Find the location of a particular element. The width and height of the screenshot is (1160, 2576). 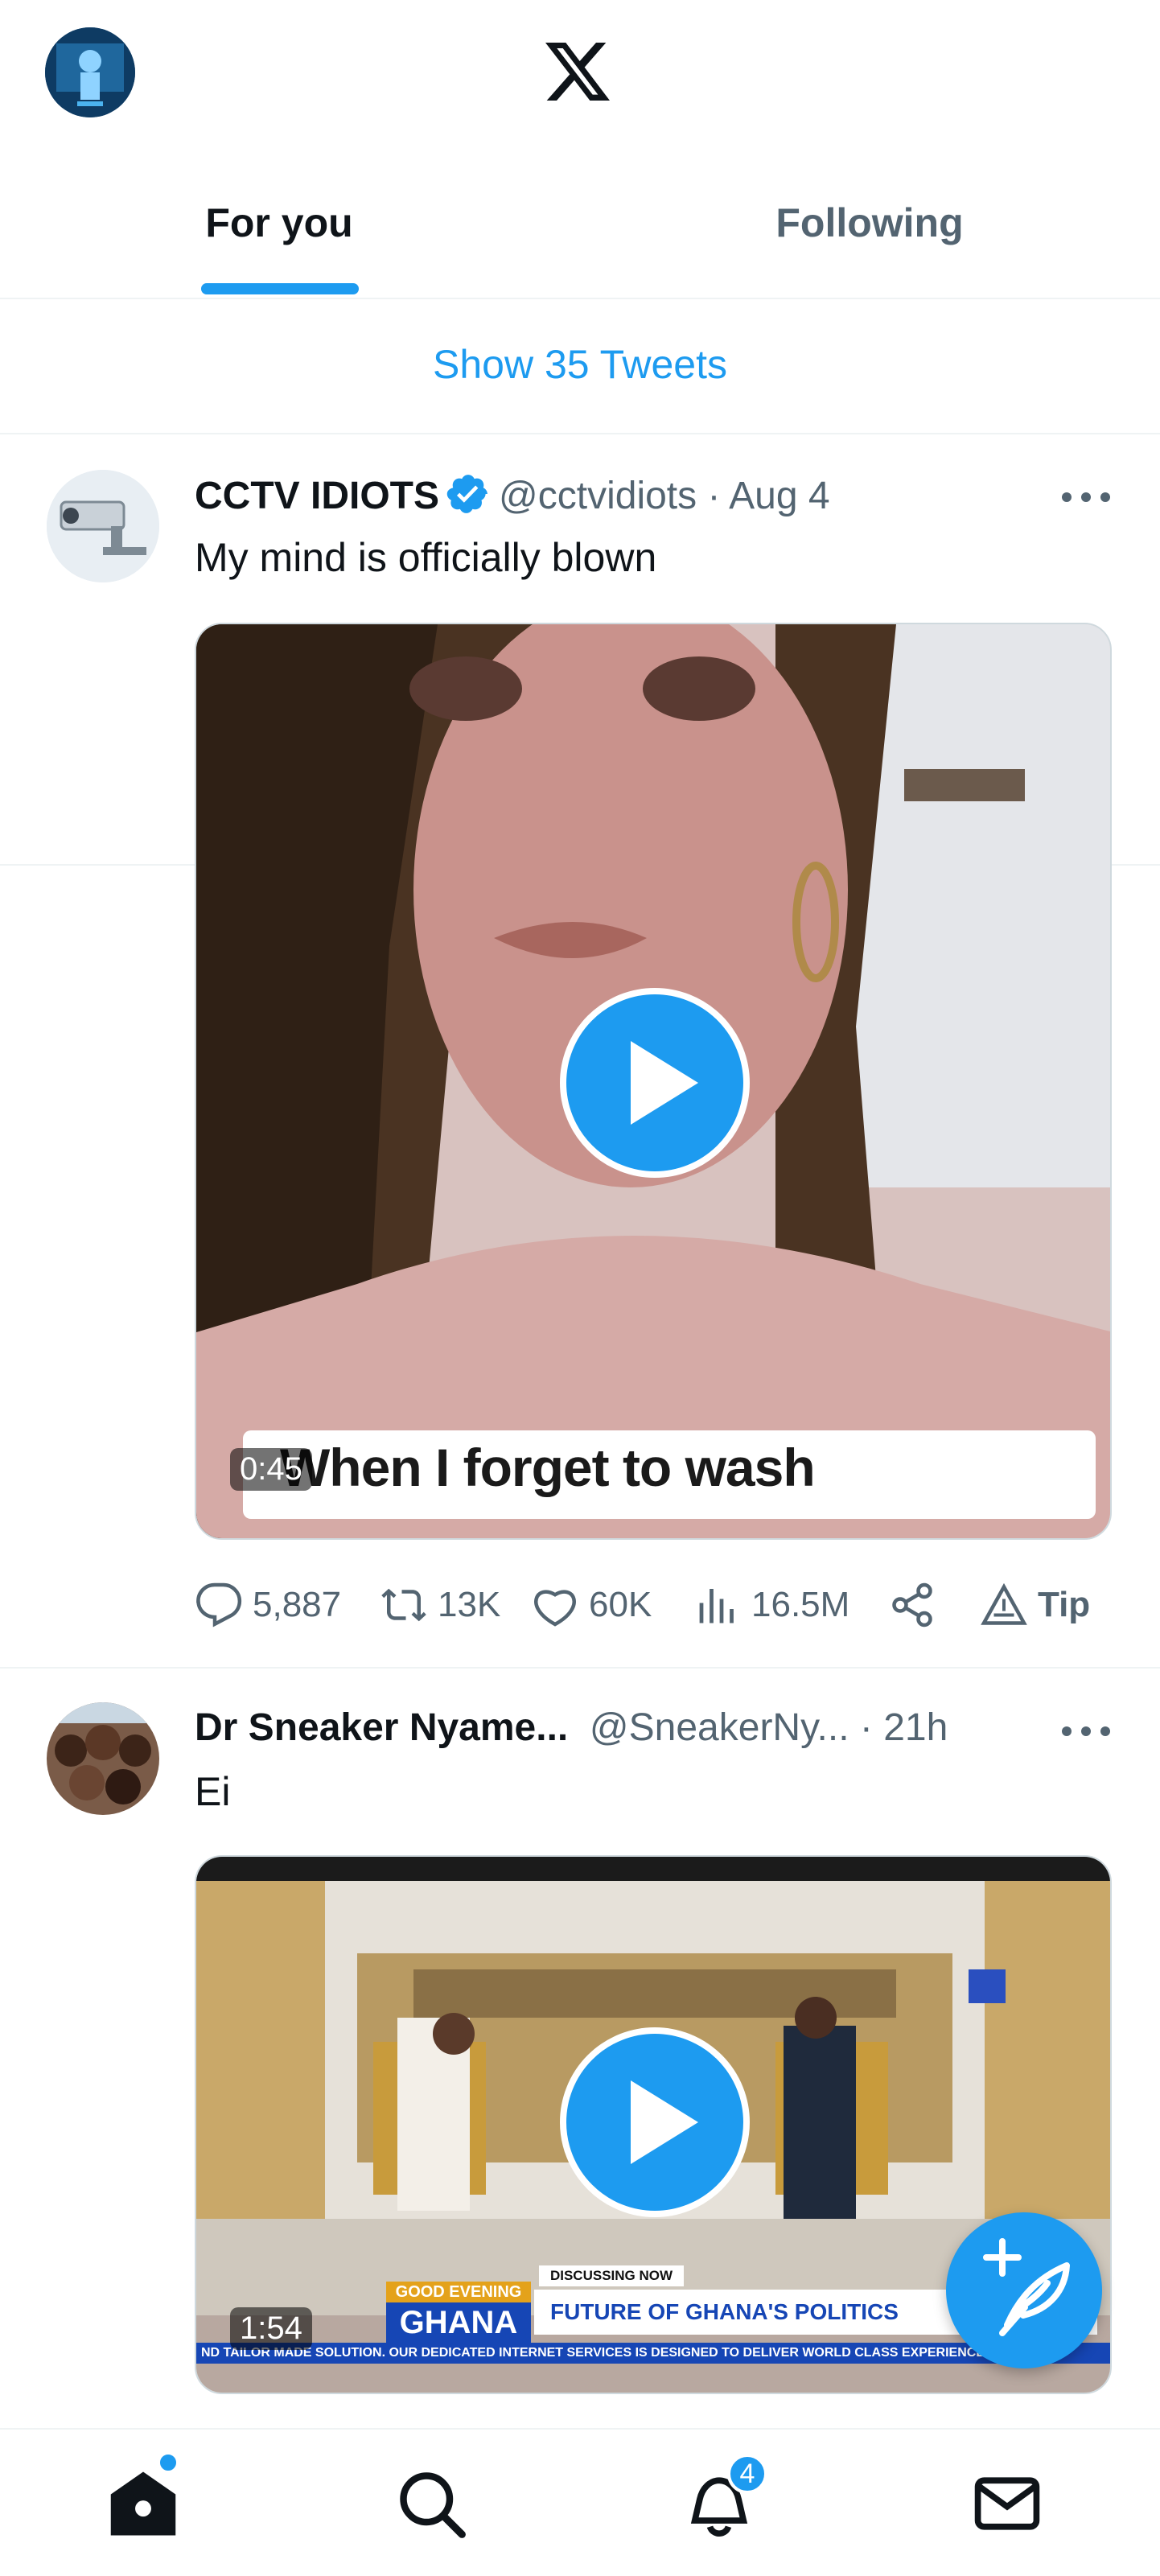

video-caption: When I forget to wash is located at coordinates (669, 1474).